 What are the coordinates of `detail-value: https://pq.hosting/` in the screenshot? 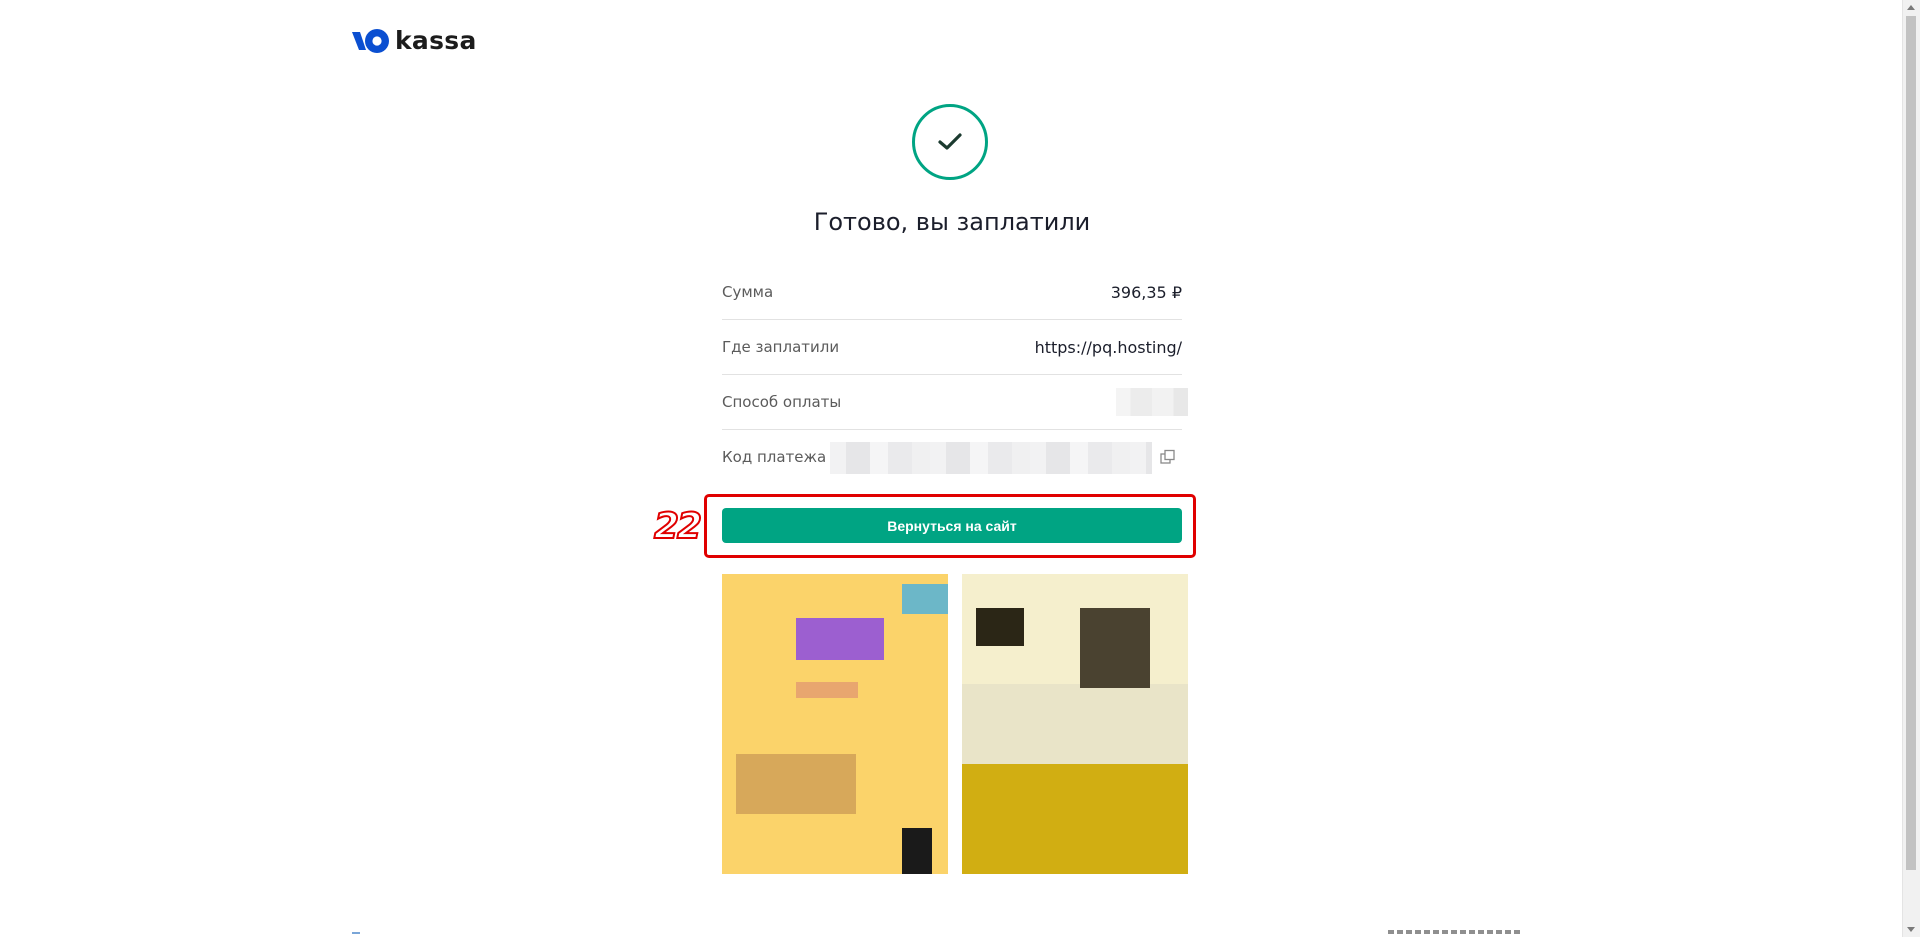 It's located at (1108, 347).